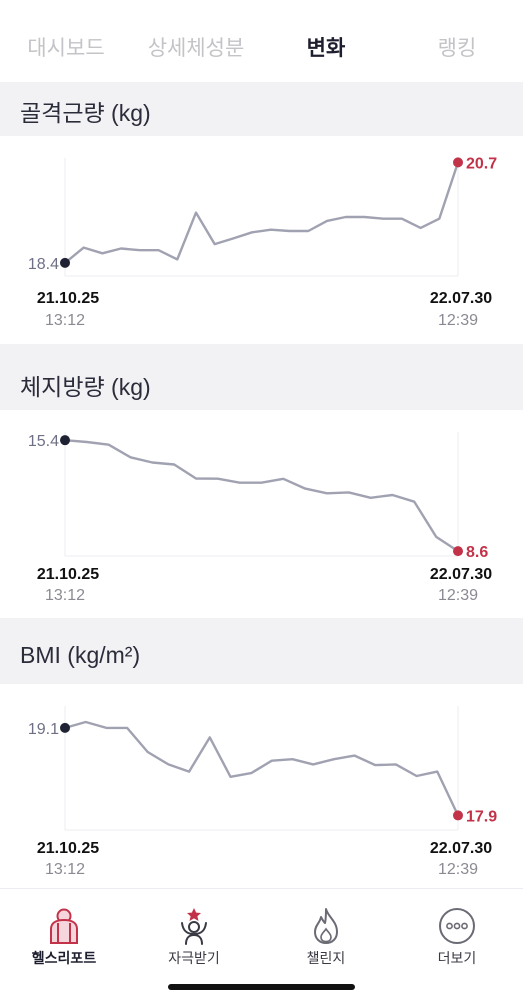 The image size is (523, 1000). What do you see at coordinates (64, 958) in the screenshot?
I see `nav-label: 헬스리포트` at bounding box center [64, 958].